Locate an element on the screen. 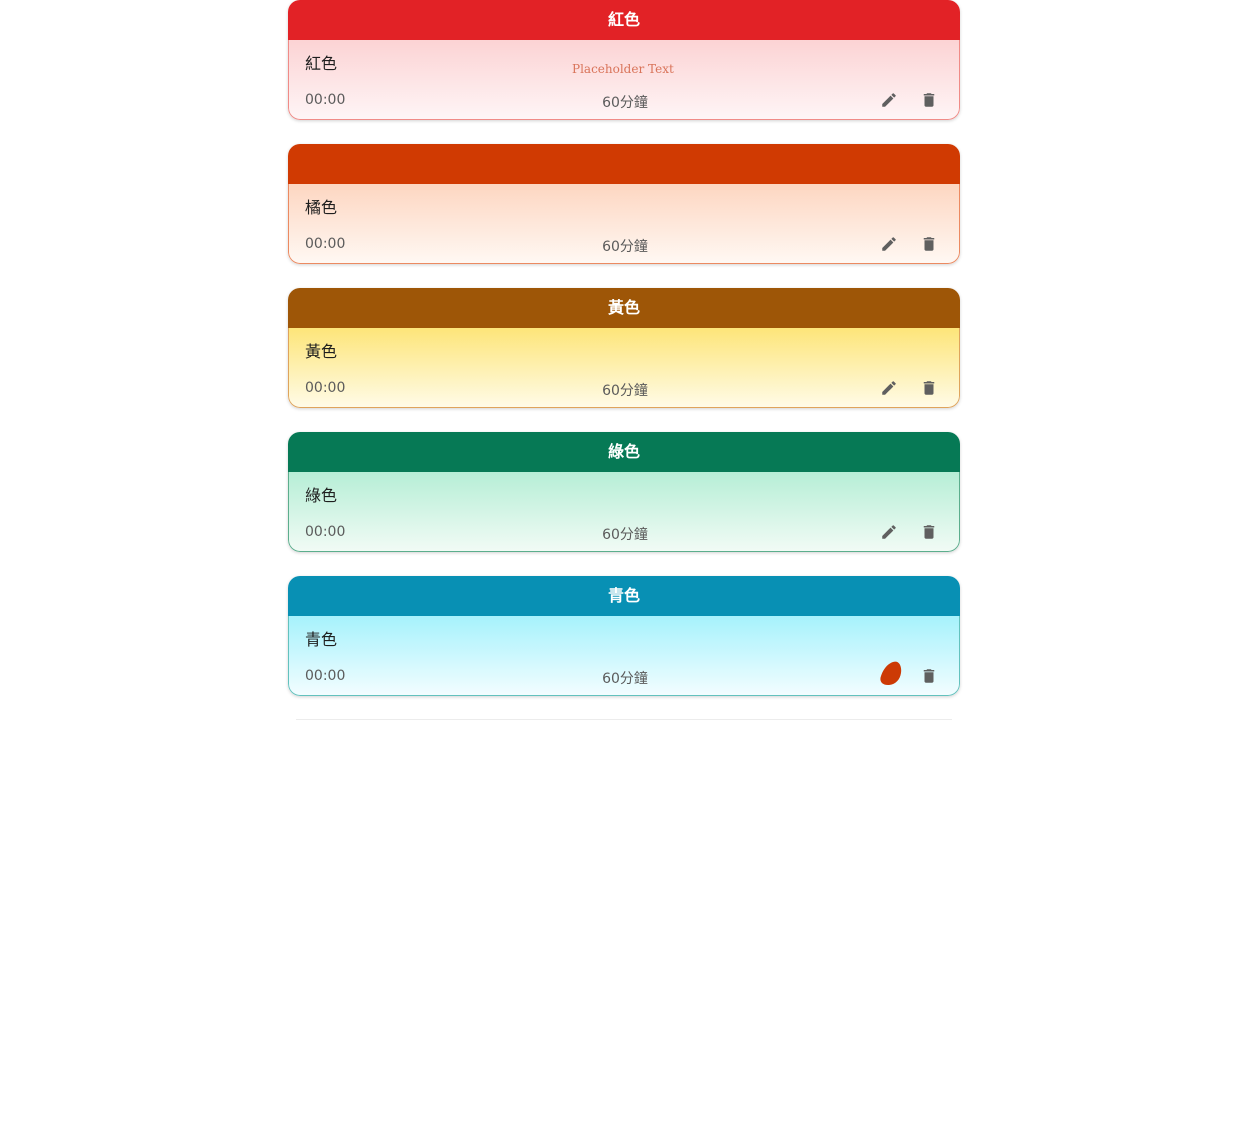 Image resolution: width=1248 pixels, height=1128 pixels. card-yellow: 黃色 黃色 00:00 60分鐘 is located at coordinates (624, 348).